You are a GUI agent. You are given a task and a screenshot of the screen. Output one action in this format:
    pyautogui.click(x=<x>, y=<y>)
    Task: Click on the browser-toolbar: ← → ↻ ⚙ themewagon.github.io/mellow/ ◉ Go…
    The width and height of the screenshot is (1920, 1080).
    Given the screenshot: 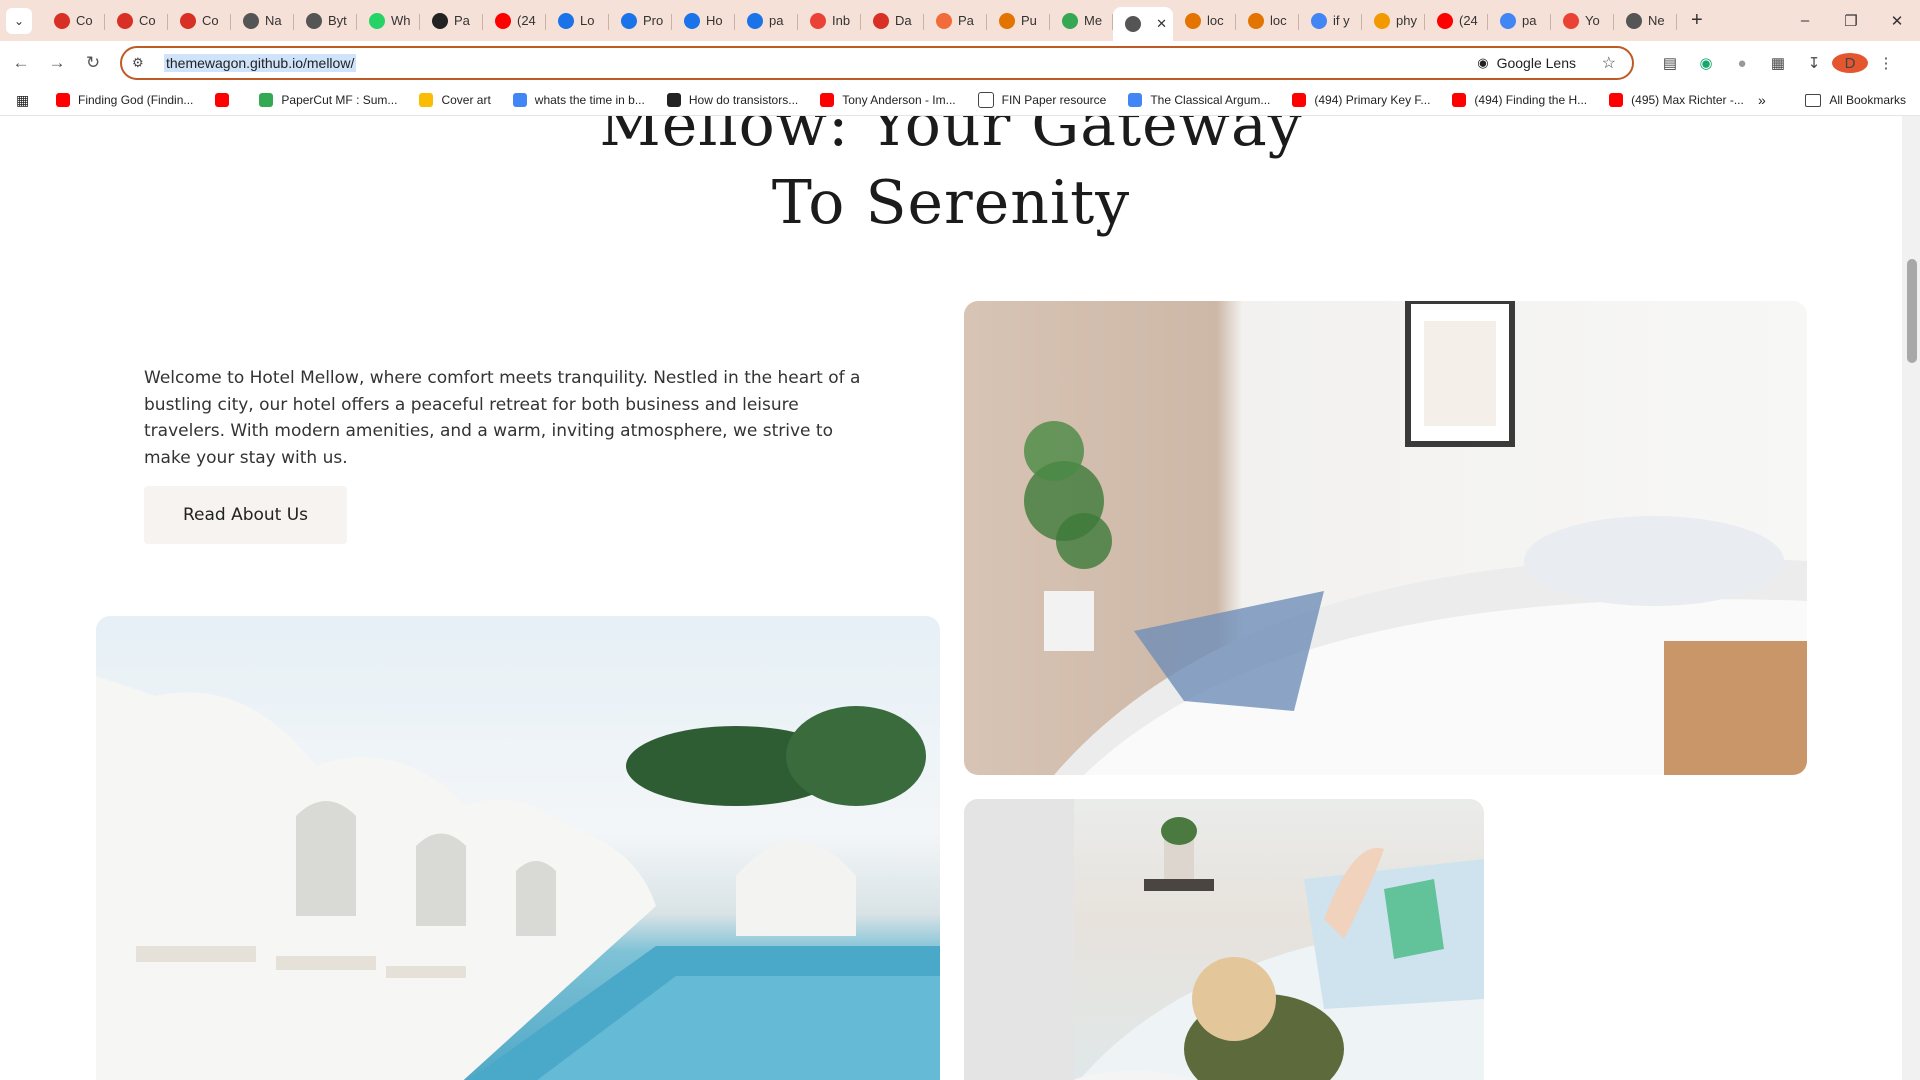 What is the action you would take?
    pyautogui.click(x=960, y=63)
    